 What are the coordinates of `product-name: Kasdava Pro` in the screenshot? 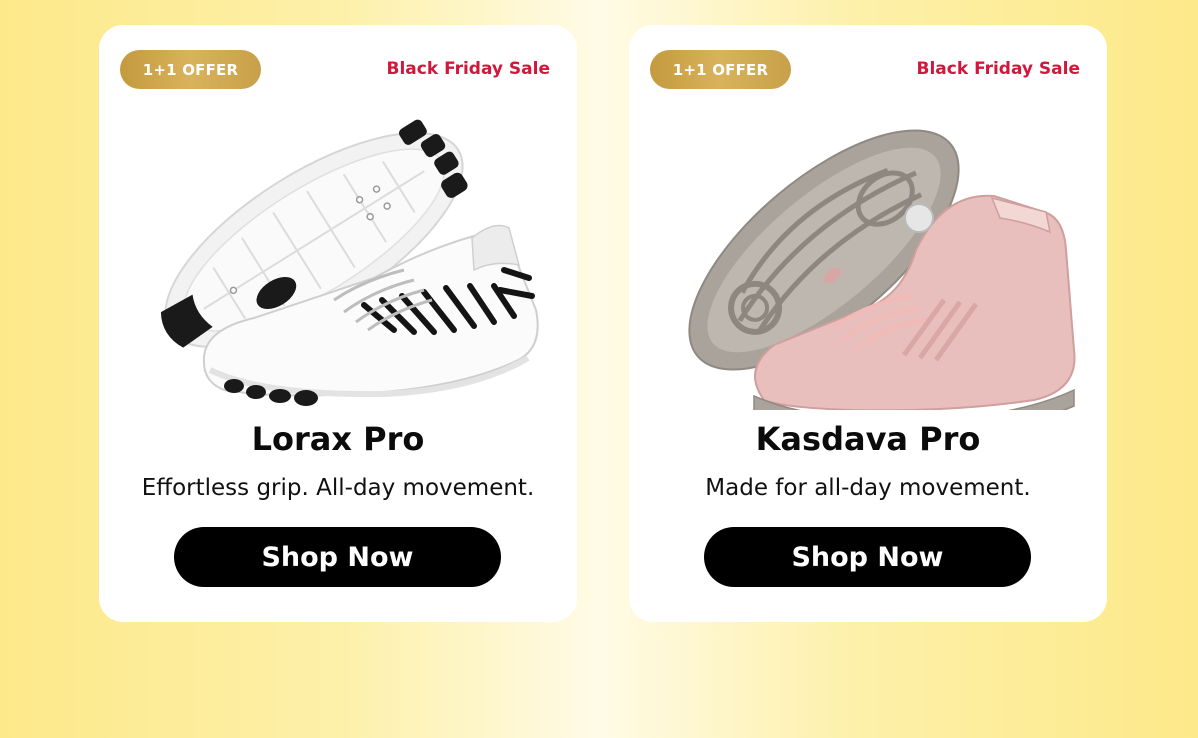 It's located at (868, 439).